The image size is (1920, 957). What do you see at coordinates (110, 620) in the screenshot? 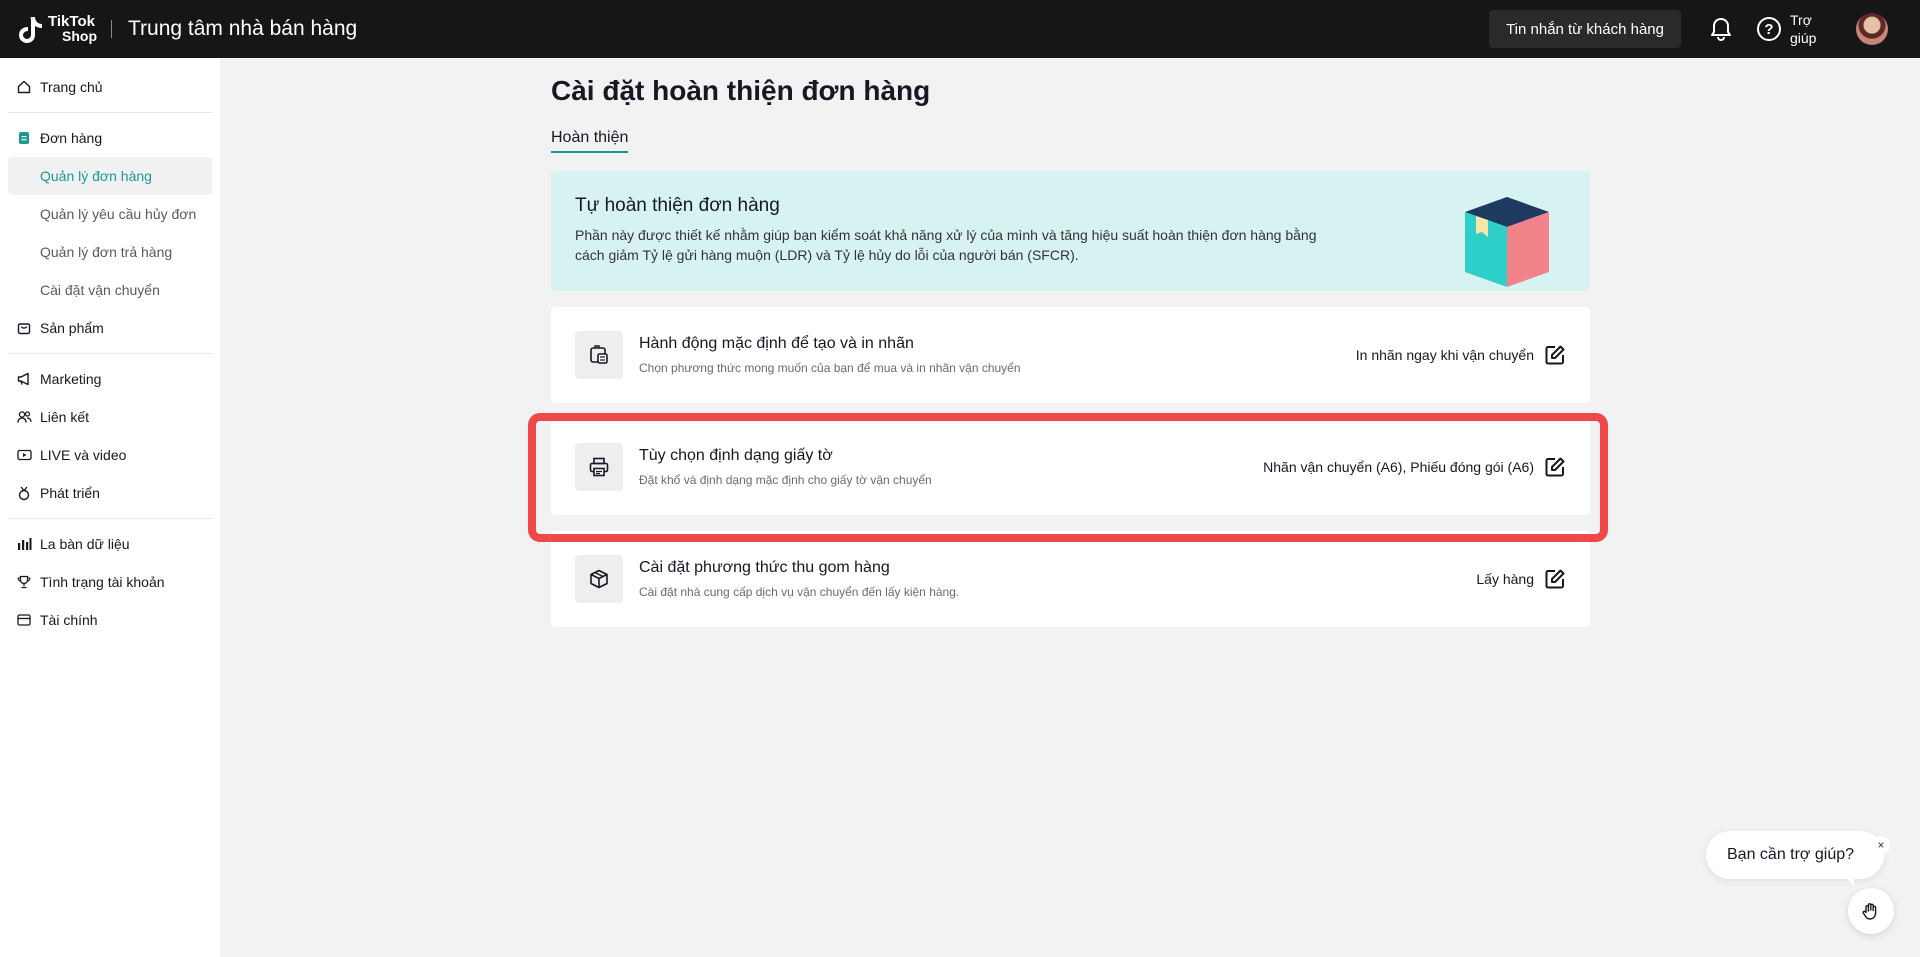
I see `sidebar-item-finance: Tài chính` at bounding box center [110, 620].